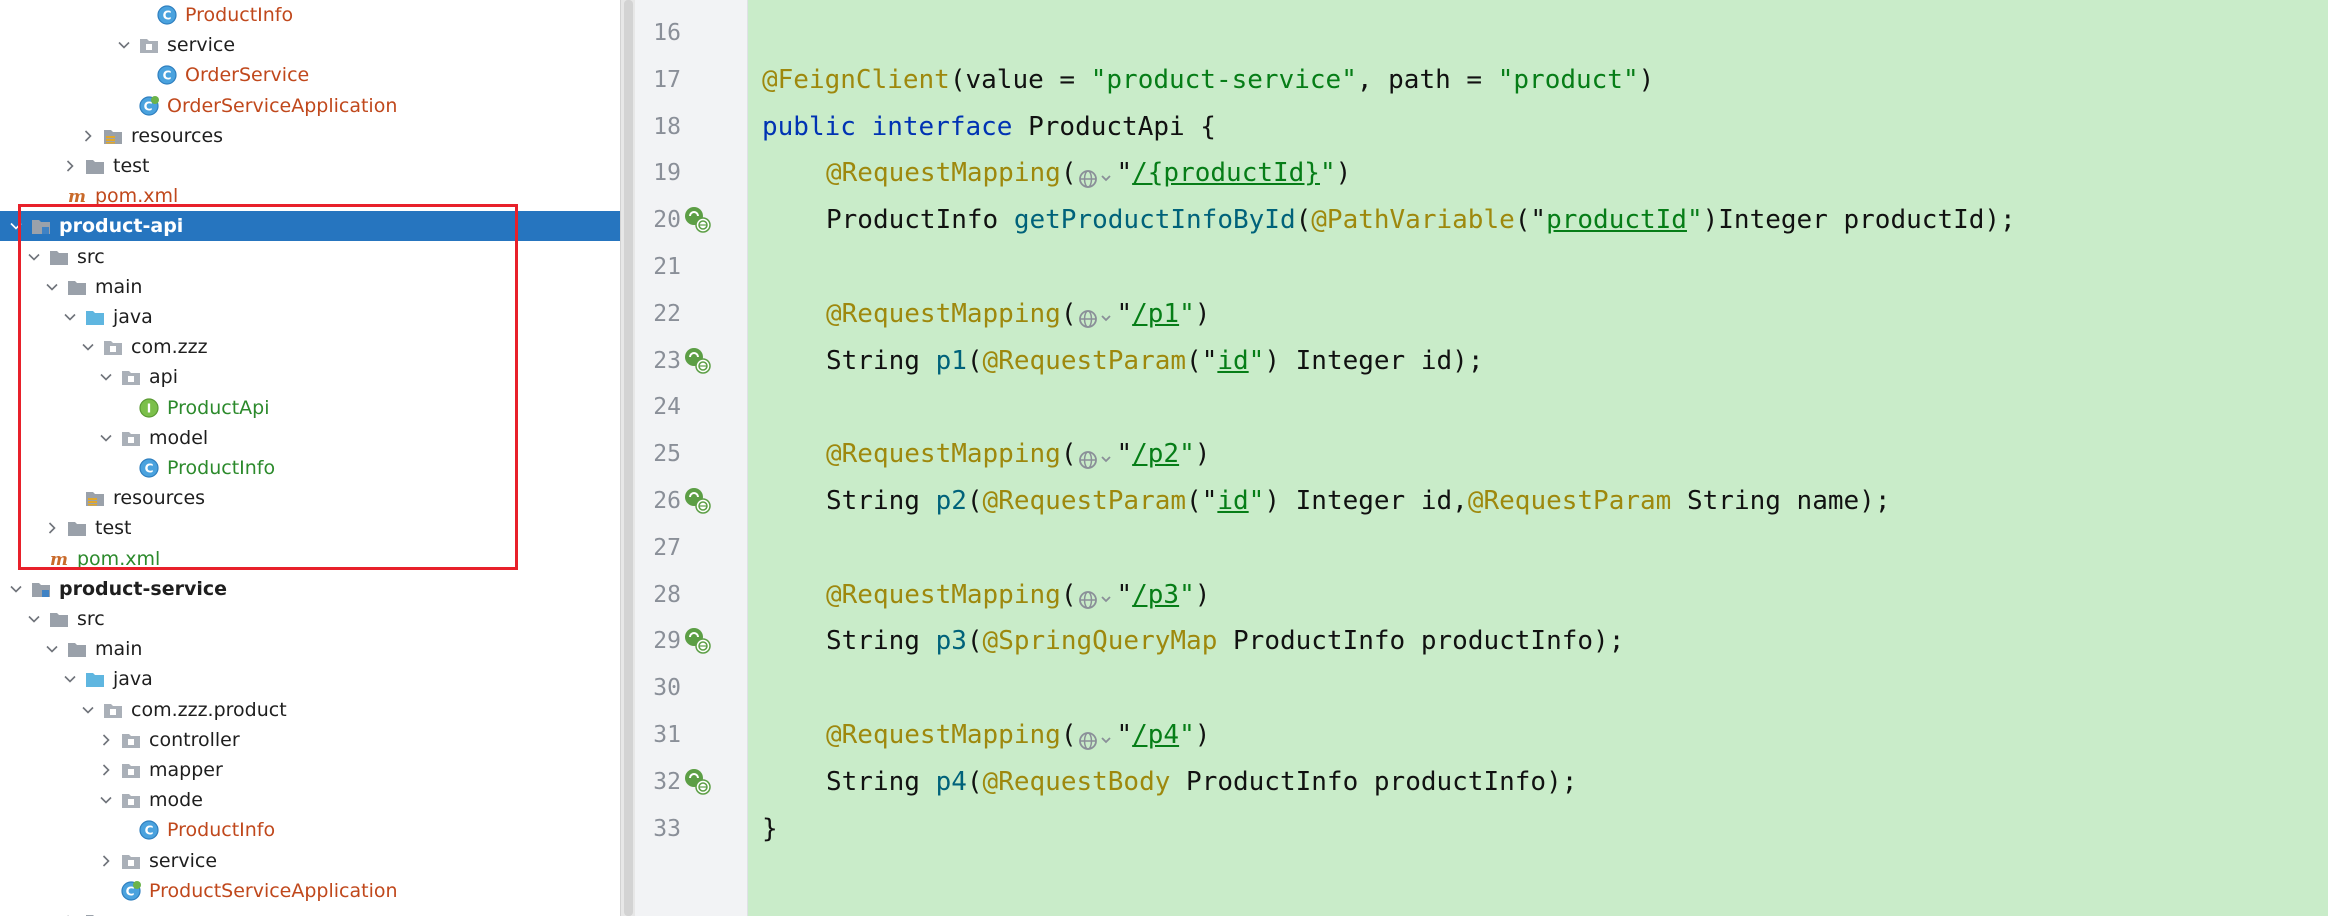 The image size is (2328, 916). What do you see at coordinates (310, 891) in the screenshot?
I see `tree-row: C ProductServiceApplication` at bounding box center [310, 891].